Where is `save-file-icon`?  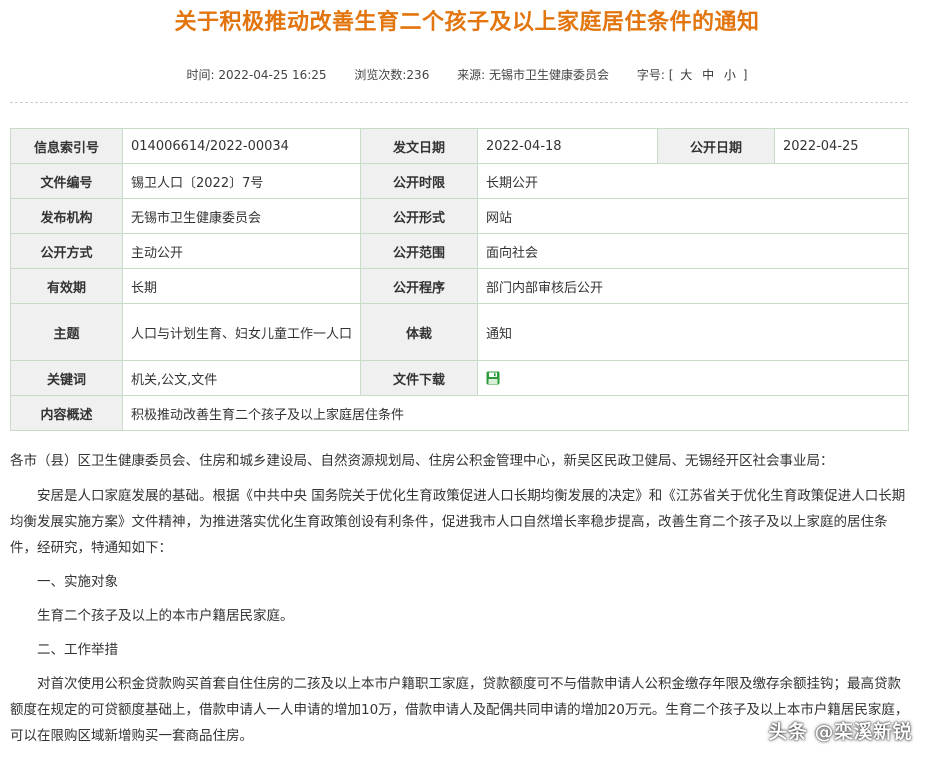
save-file-icon is located at coordinates (493, 378).